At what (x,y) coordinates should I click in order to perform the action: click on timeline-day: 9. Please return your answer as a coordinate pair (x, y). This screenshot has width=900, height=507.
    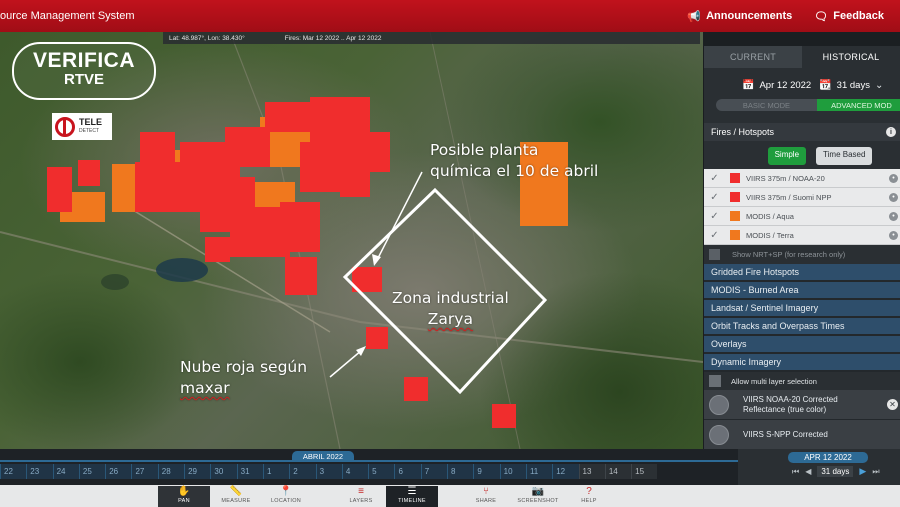
    Looking at the image, I should click on (486, 471).